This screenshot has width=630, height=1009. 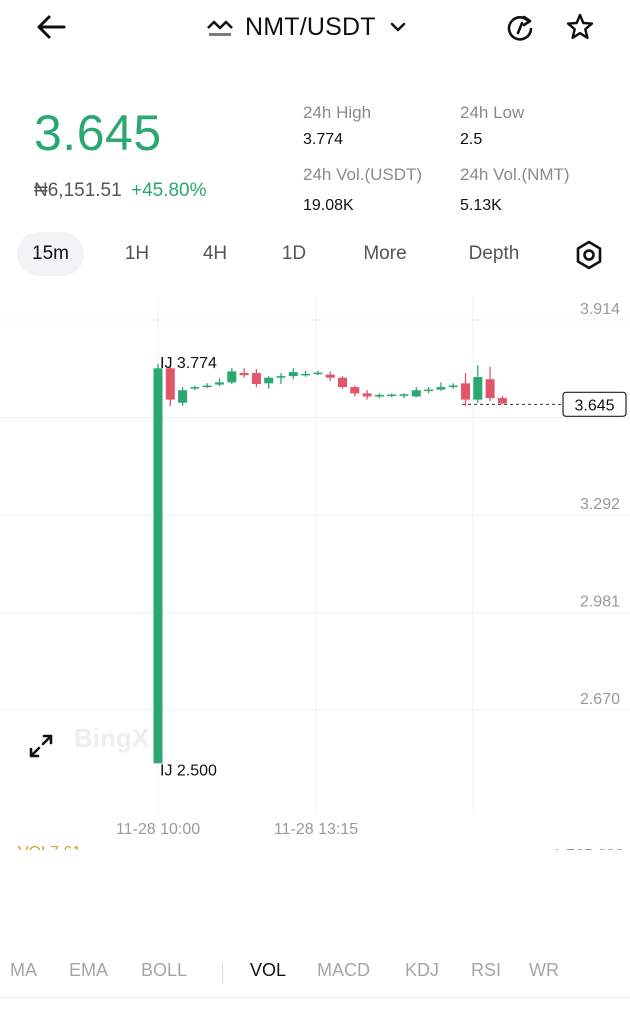 What do you see at coordinates (315, 975) in the screenshot?
I see `indicator-tabs: MA EMA BOLL VOL MACD KDJ RSI WR` at bounding box center [315, 975].